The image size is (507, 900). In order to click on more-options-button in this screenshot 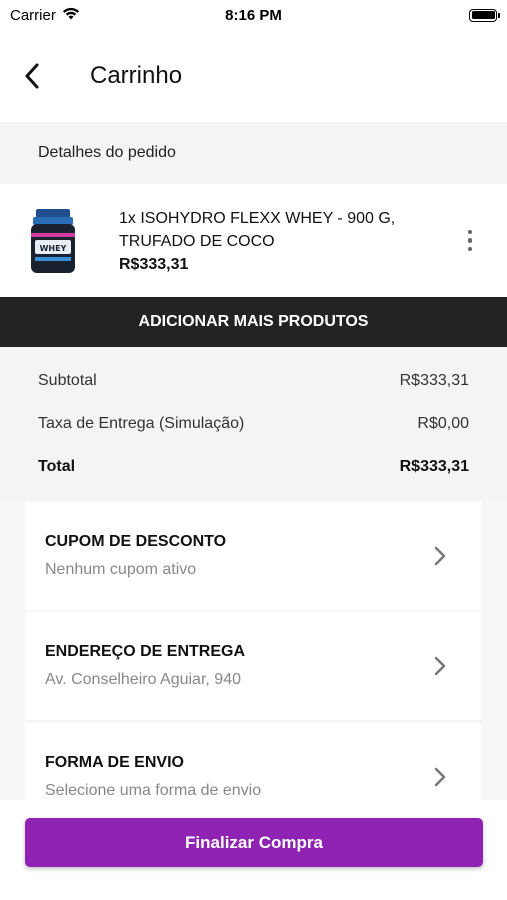, I will do `click(470, 241)`.